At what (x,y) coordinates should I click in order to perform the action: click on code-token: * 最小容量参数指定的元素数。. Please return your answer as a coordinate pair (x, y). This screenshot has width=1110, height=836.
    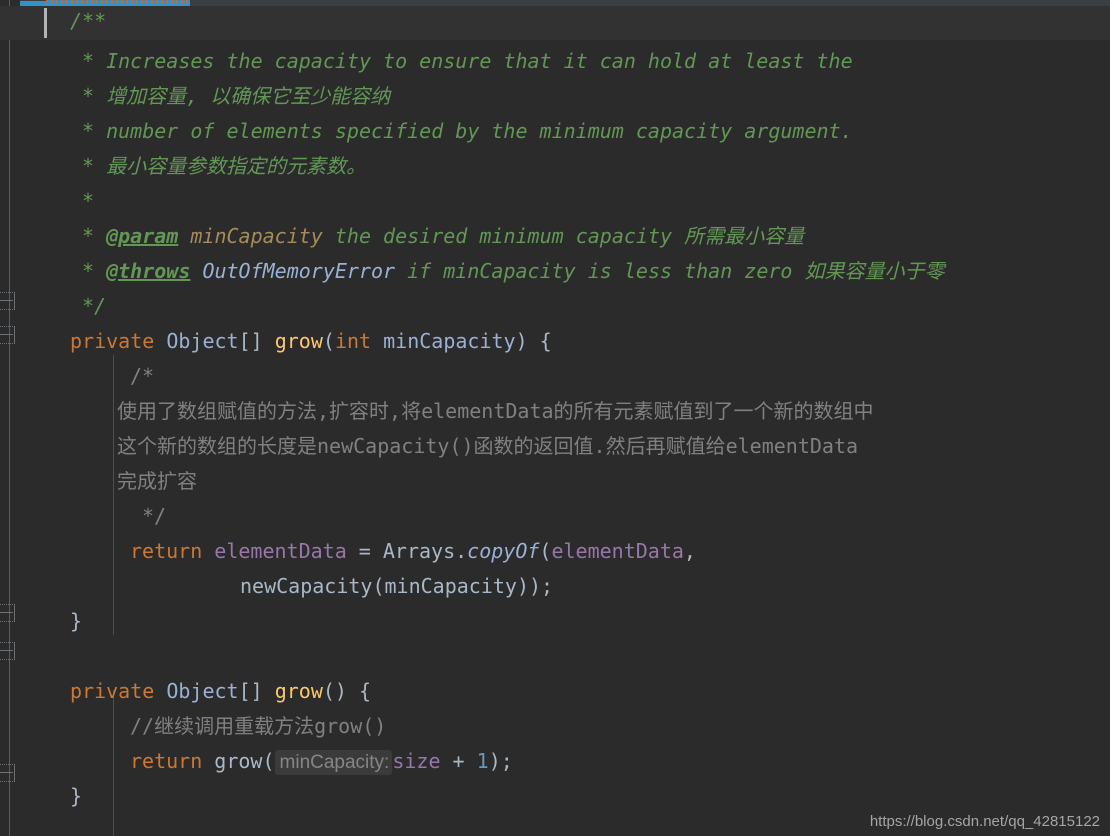
    Looking at the image, I should click on (224, 166).